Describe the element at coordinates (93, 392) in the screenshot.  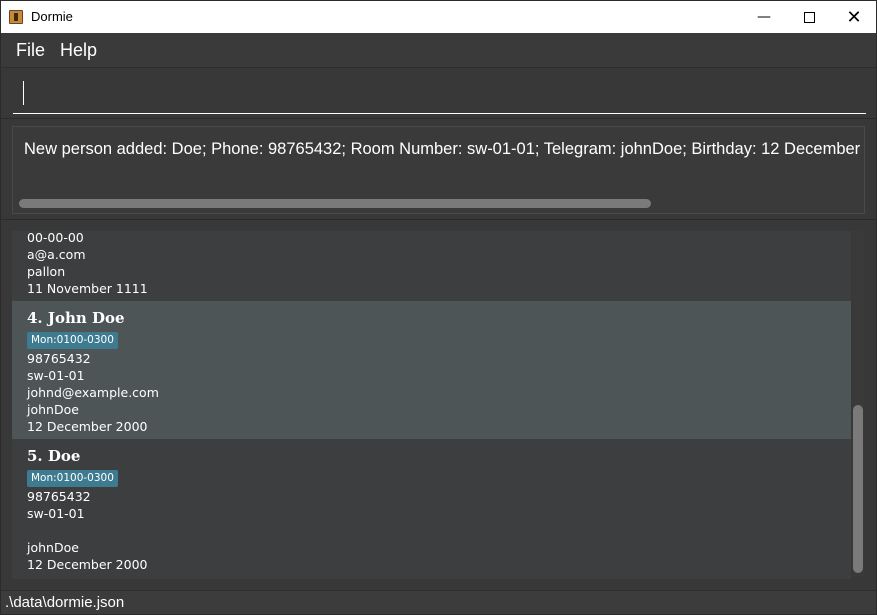
I see `person-email: johnd@example.com` at that location.